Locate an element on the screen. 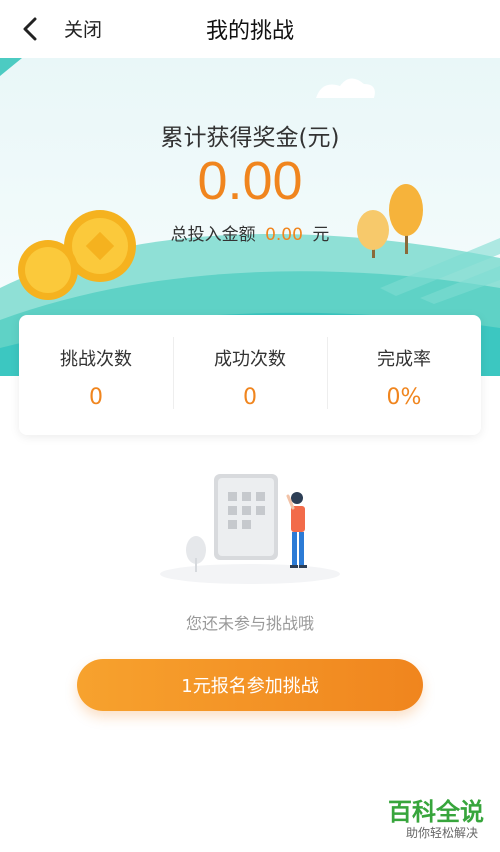 The image size is (500, 852). prize-value: 0.00 is located at coordinates (250, 181).